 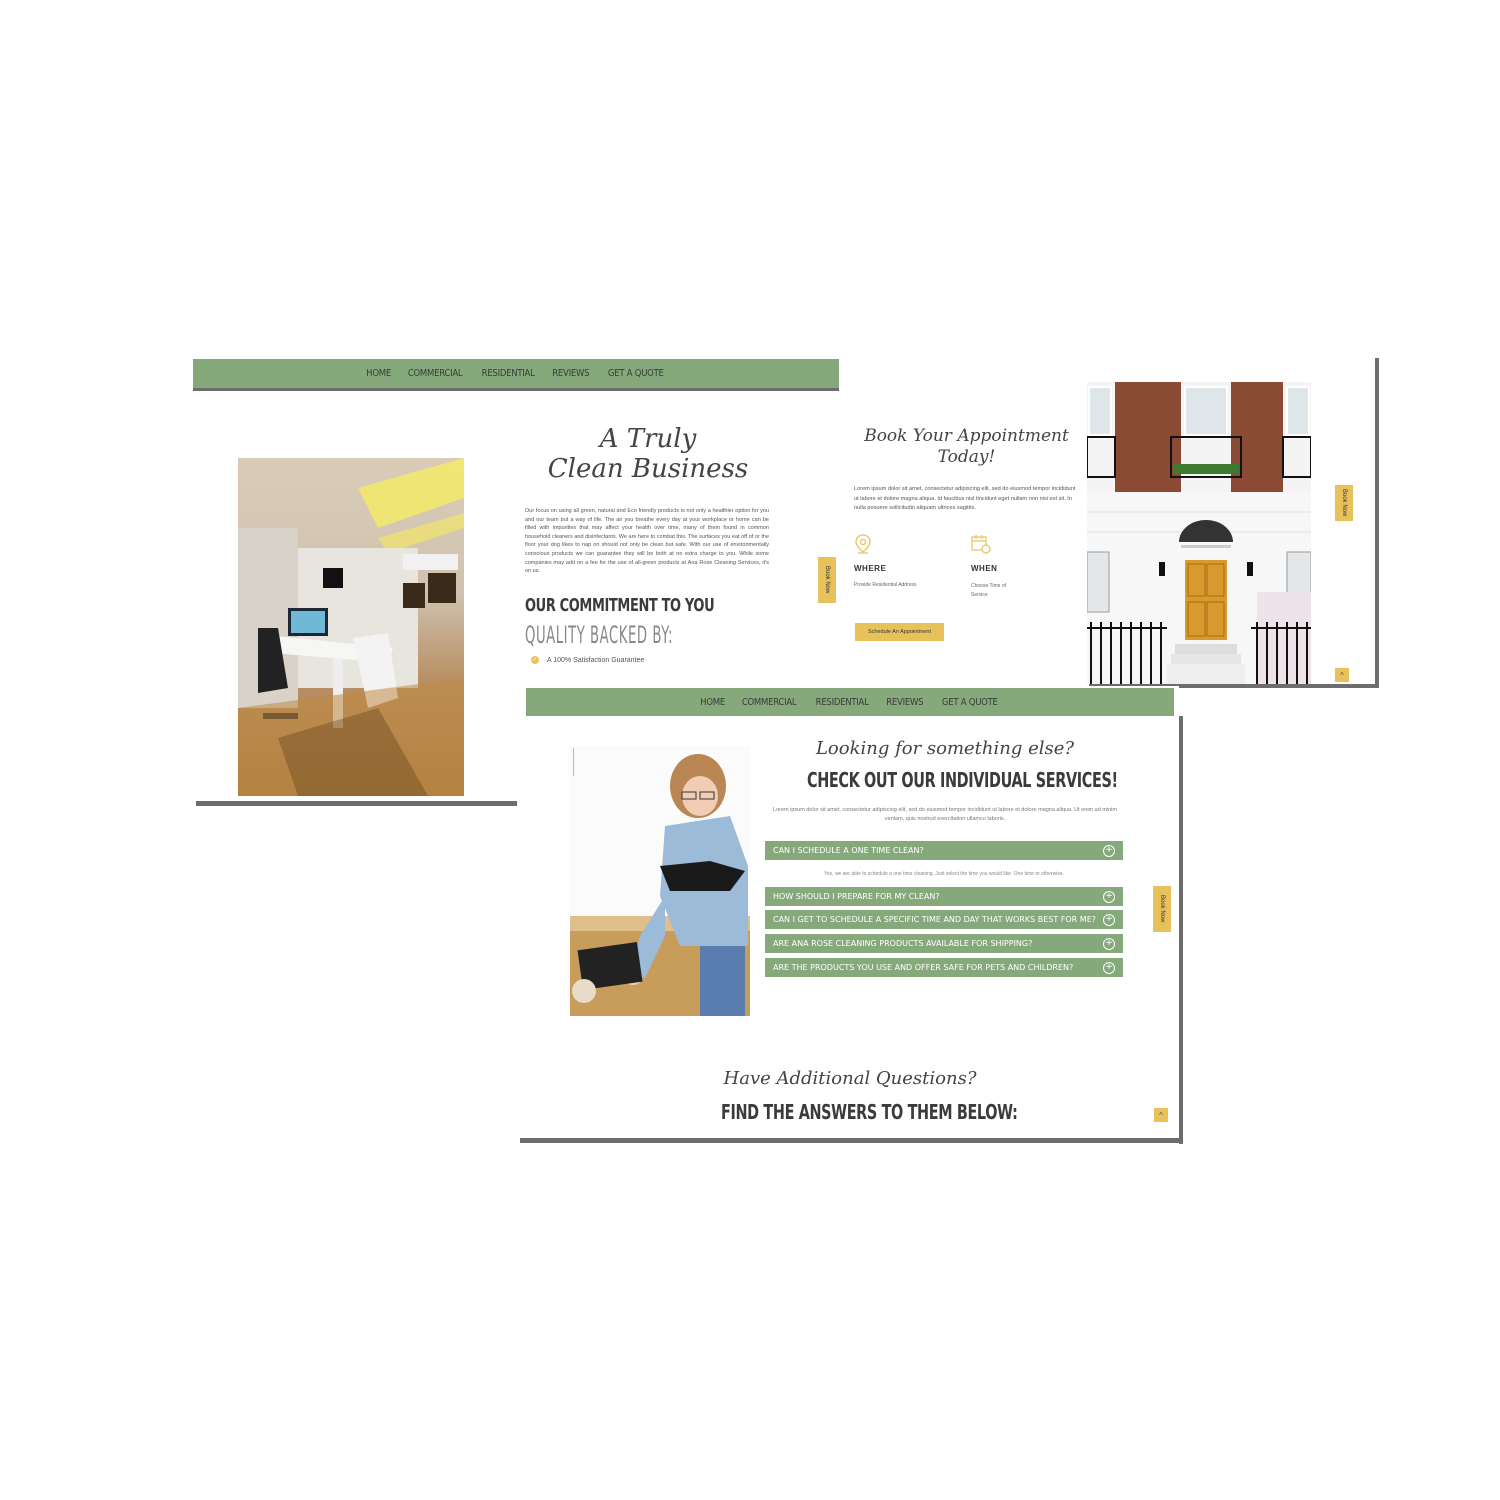 I want to click on guarantee-bullet: ✓ A 100% Satisfaction Guarantee, so click(x=587, y=660).